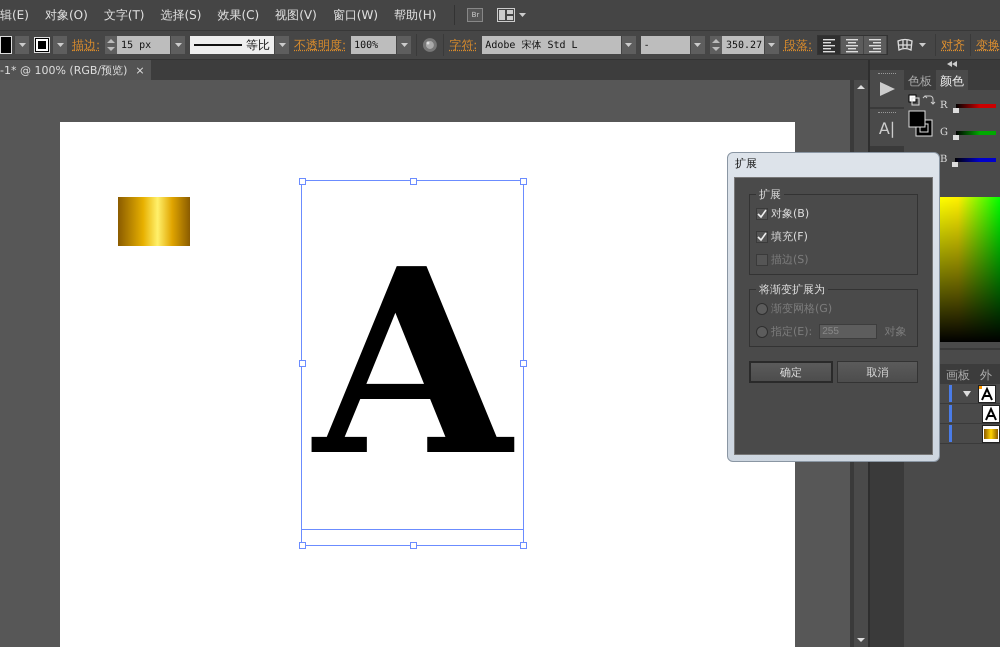  I want to click on panel-link: 变换, so click(988, 45).